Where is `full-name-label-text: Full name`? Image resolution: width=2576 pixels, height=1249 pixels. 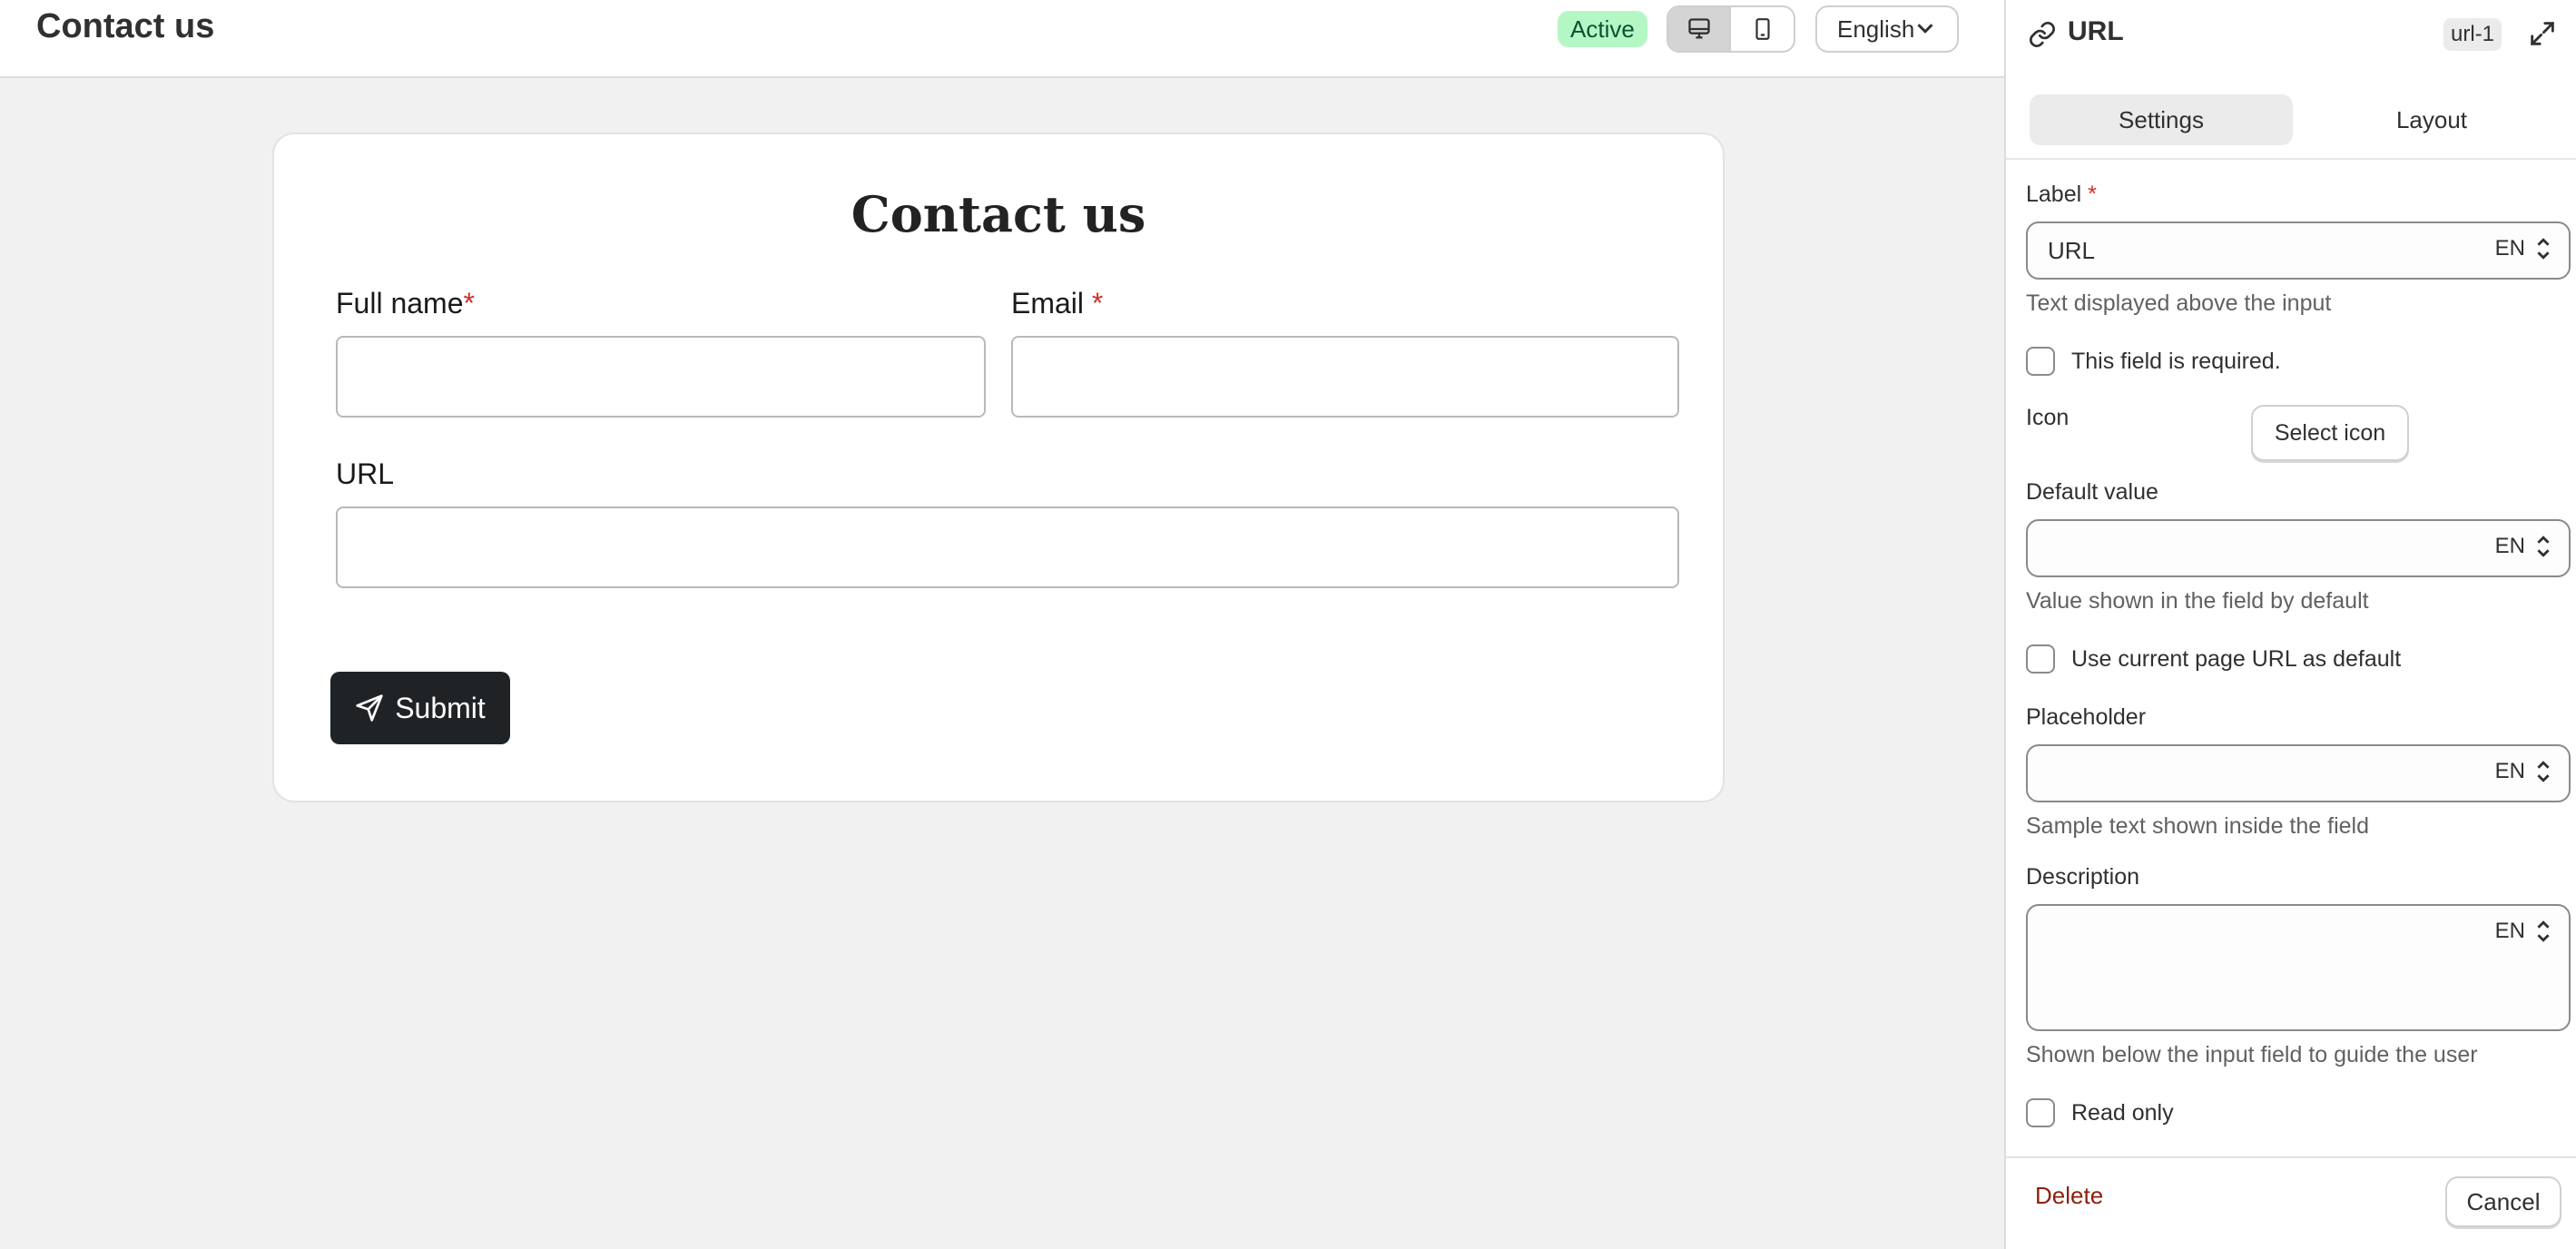 full-name-label-text: Full name is located at coordinates (400, 303).